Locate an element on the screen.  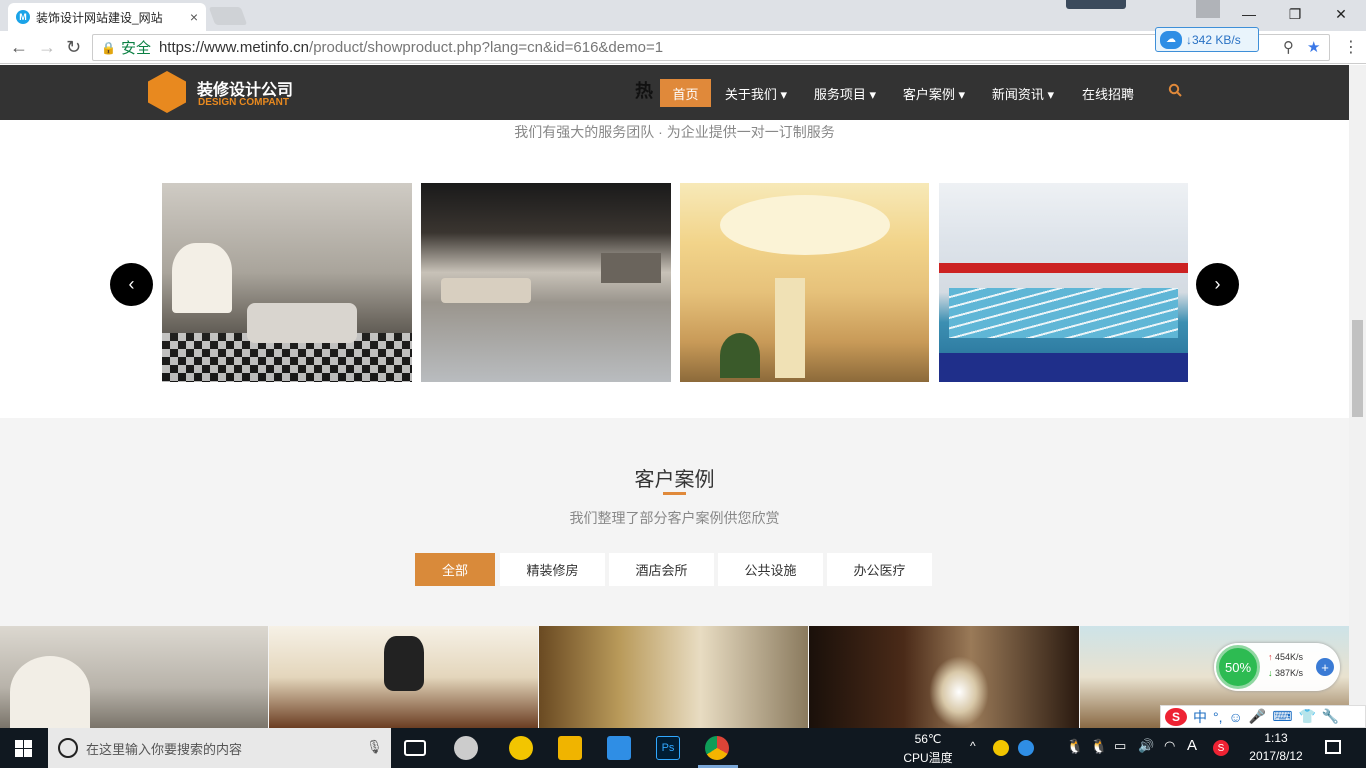
network-speed-widget: 50% ↑ 454K/s ↓ 387K/s + is located at coordinates (1277, 667).